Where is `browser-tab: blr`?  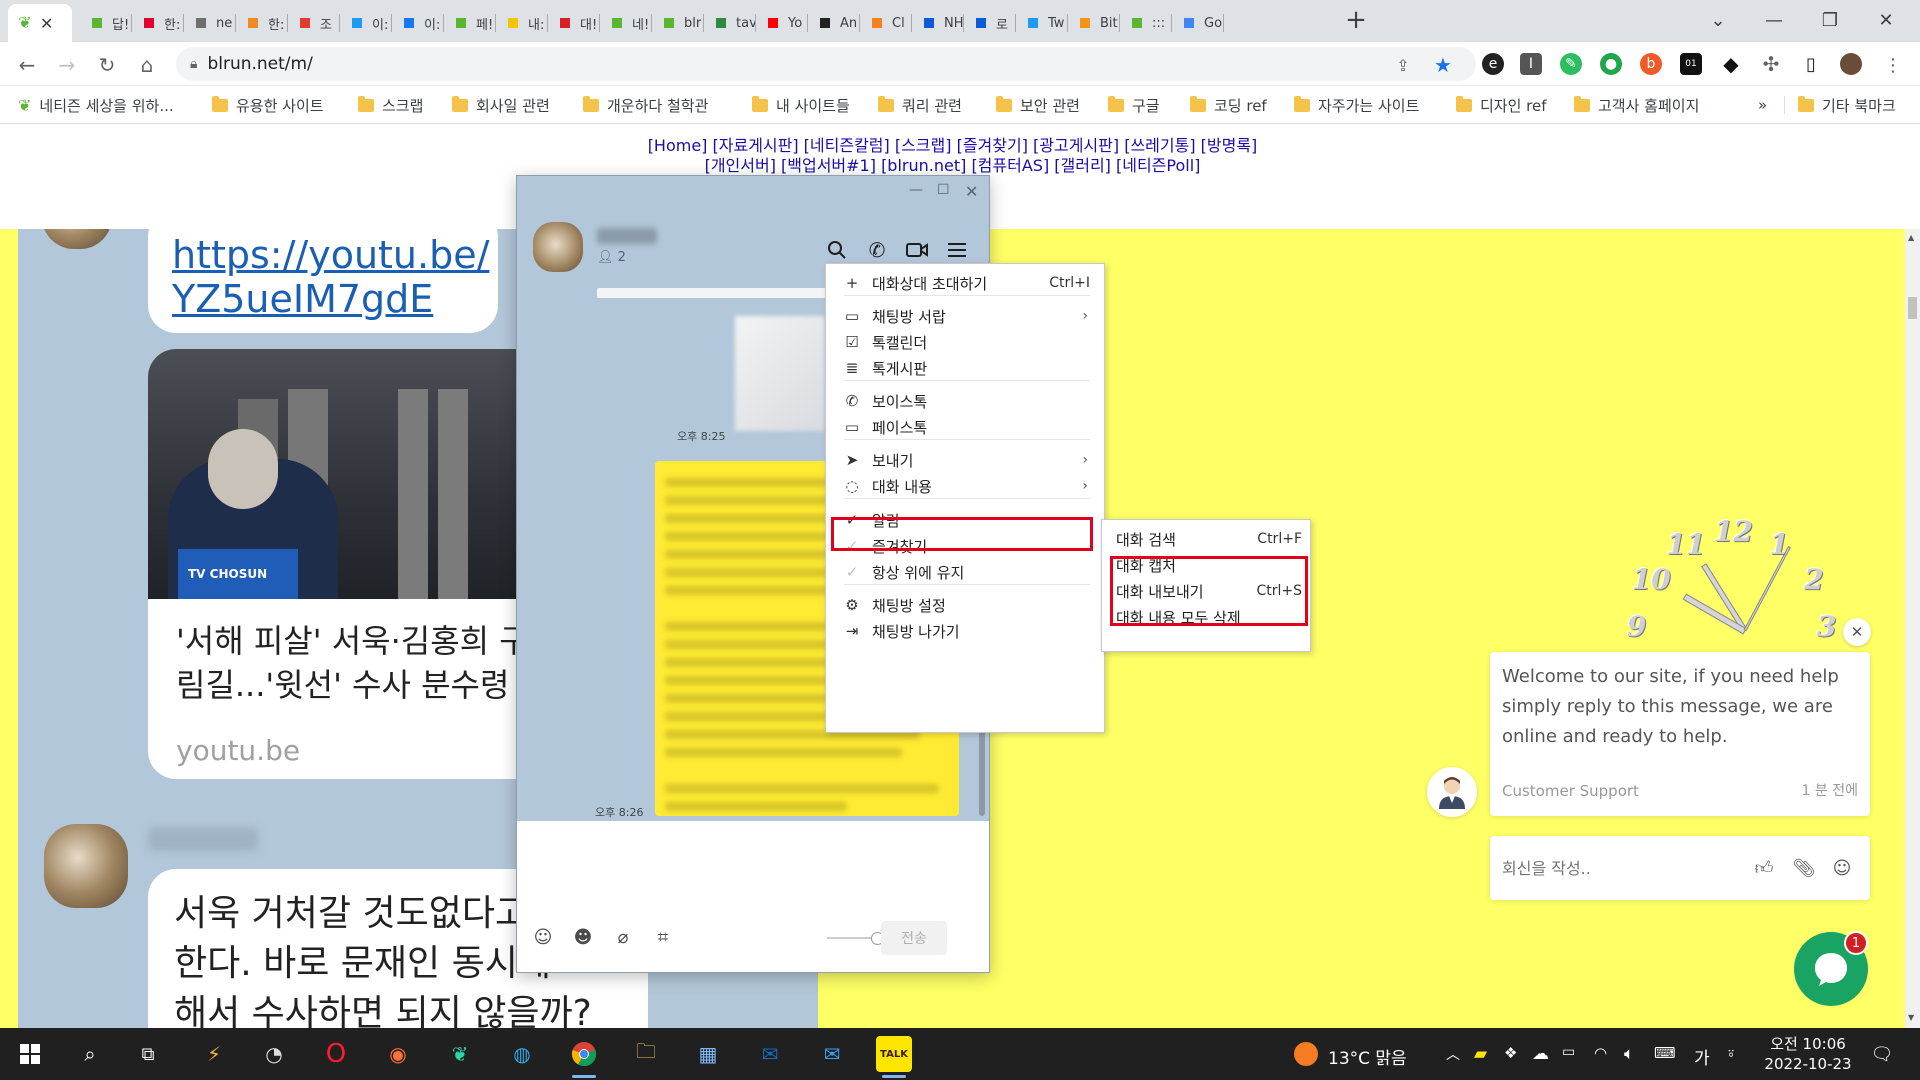
browser-tab: blr is located at coordinates (678, 23).